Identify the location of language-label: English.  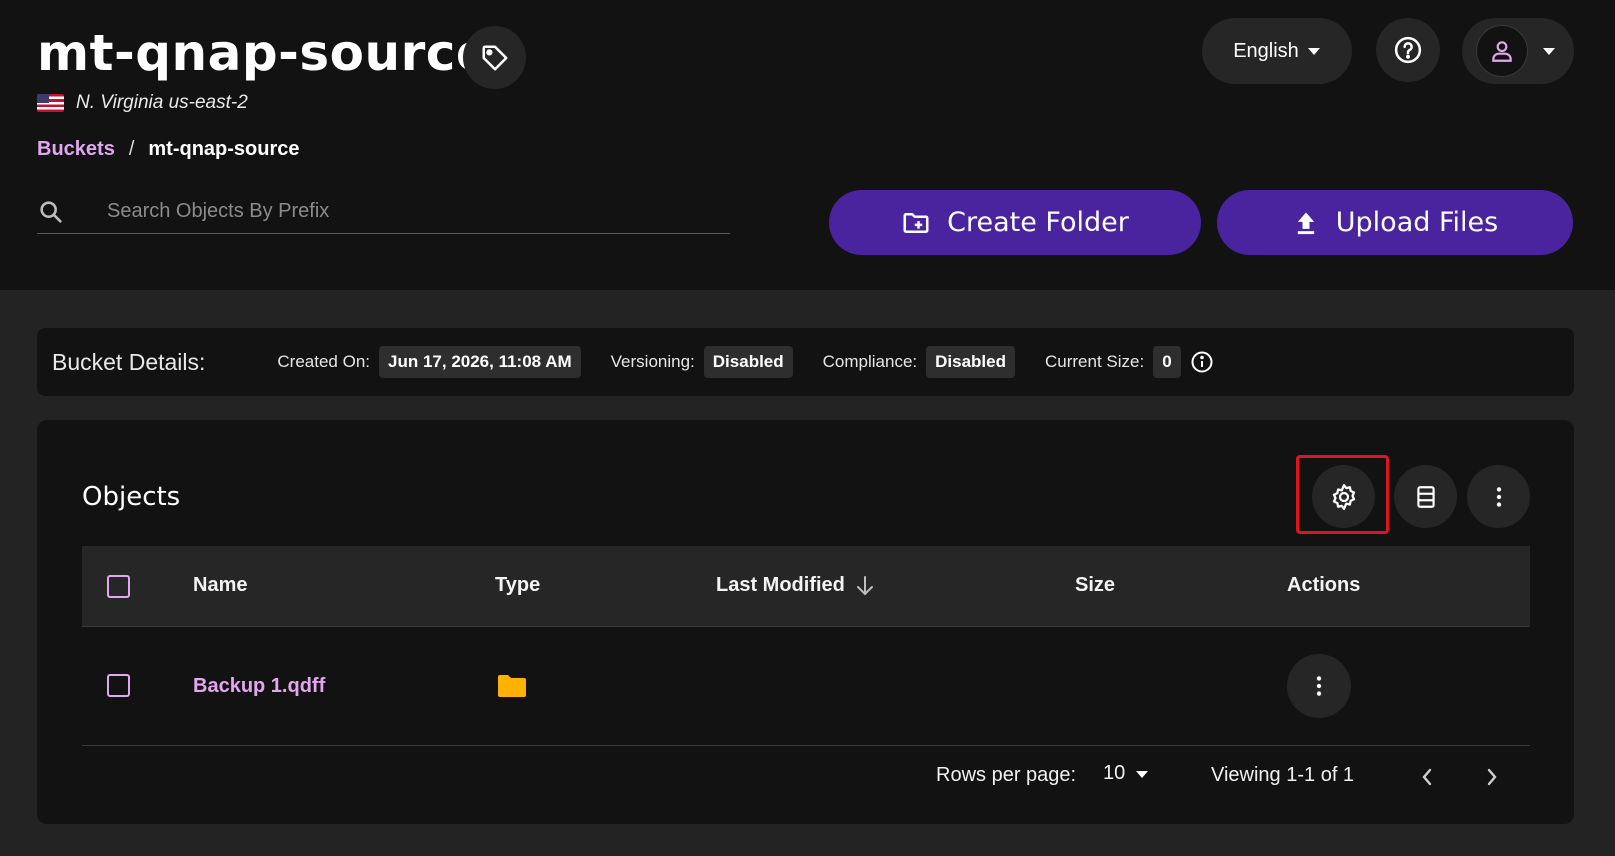
(1266, 50).